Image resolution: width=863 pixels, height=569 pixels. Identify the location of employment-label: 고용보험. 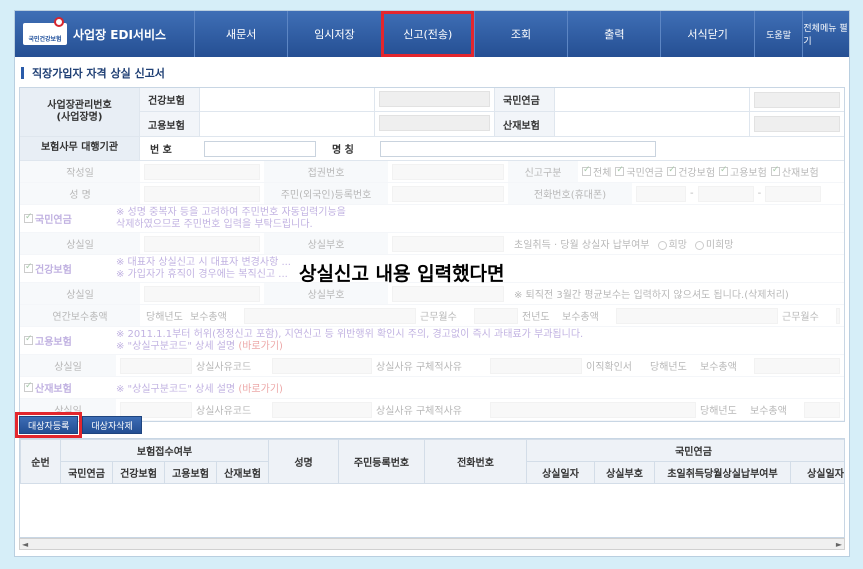
(170, 124).